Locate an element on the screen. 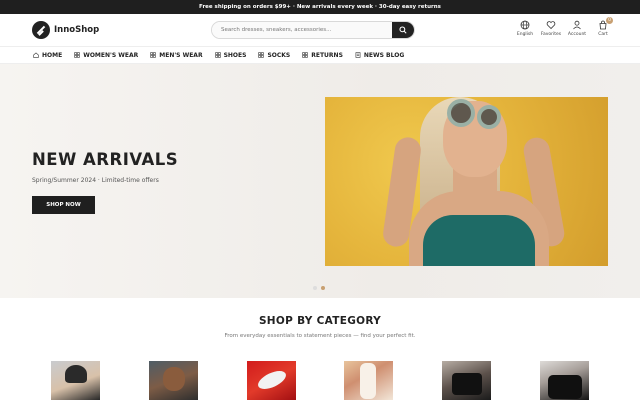  account-button: Account is located at coordinates (577, 28).